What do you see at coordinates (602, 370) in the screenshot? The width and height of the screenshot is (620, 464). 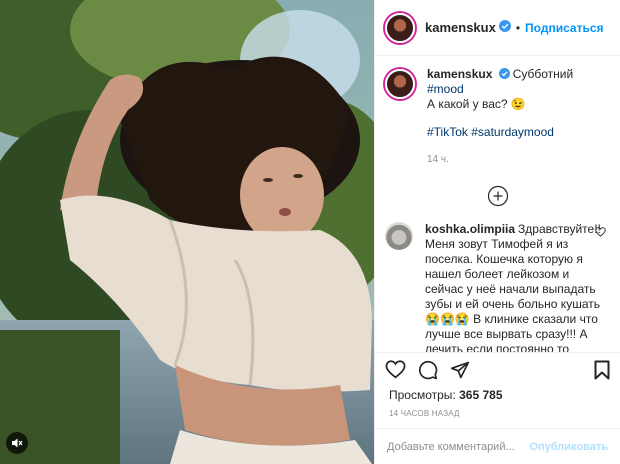 I see `bookmark-icon` at bounding box center [602, 370].